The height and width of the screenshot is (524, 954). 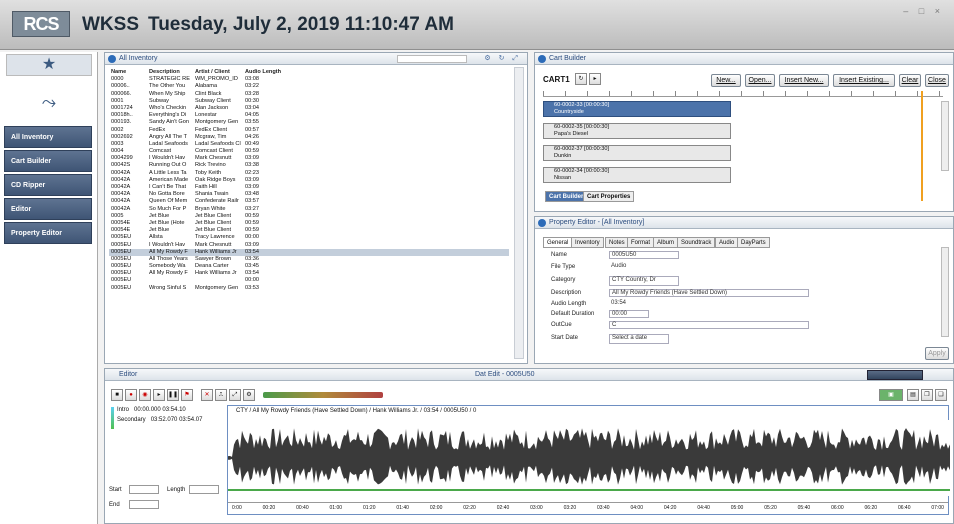 I want to click on table-row: 00054E Jet Blue Jet Blue Client 00:59, so click(x=309, y=230).